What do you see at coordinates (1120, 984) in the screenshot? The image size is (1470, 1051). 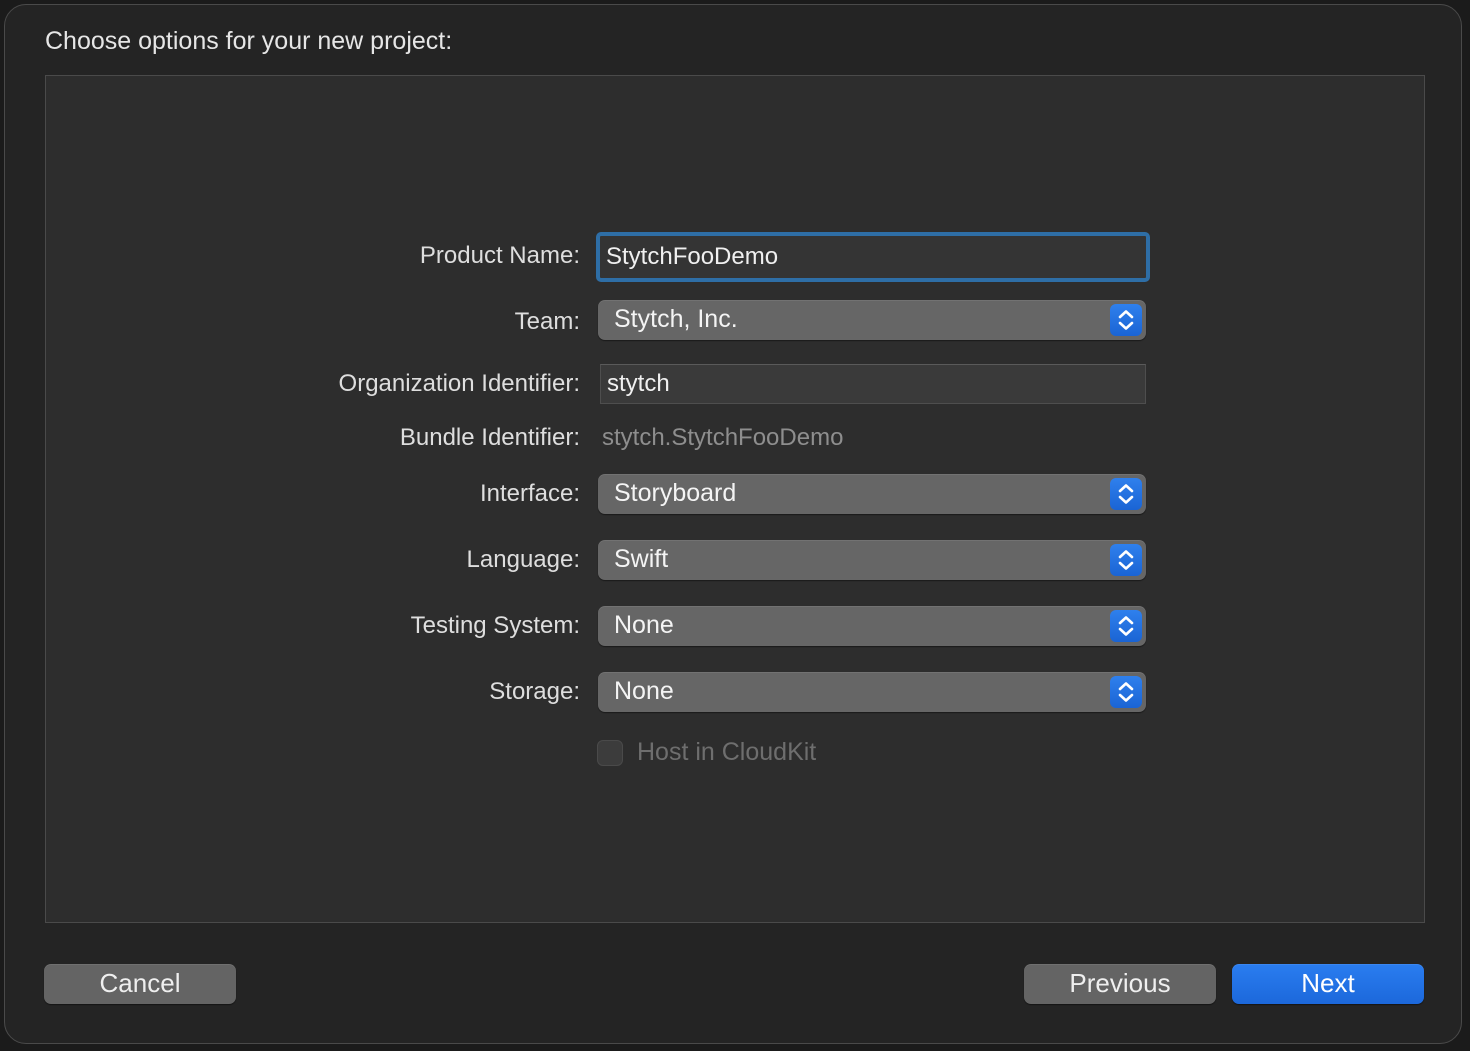 I see `previous-button: Previous` at bounding box center [1120, 984].